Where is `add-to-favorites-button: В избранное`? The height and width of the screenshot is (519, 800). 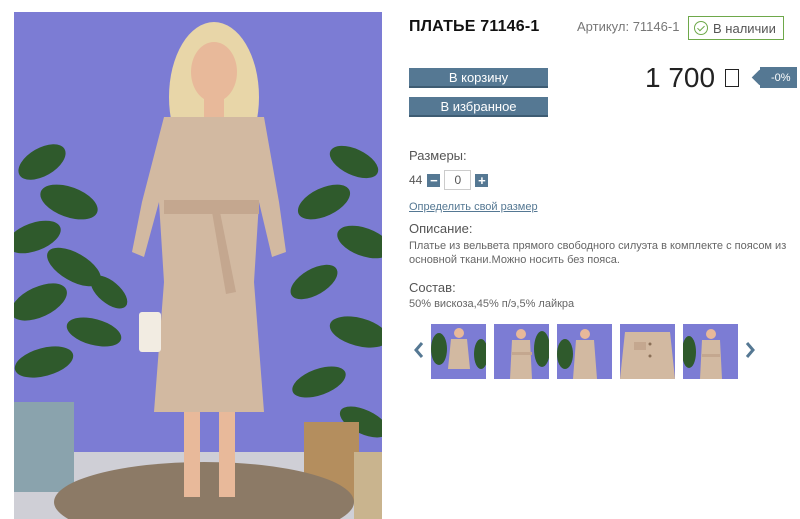
add-to-favorites-button: В избранное is located at coordinates (478, 107).